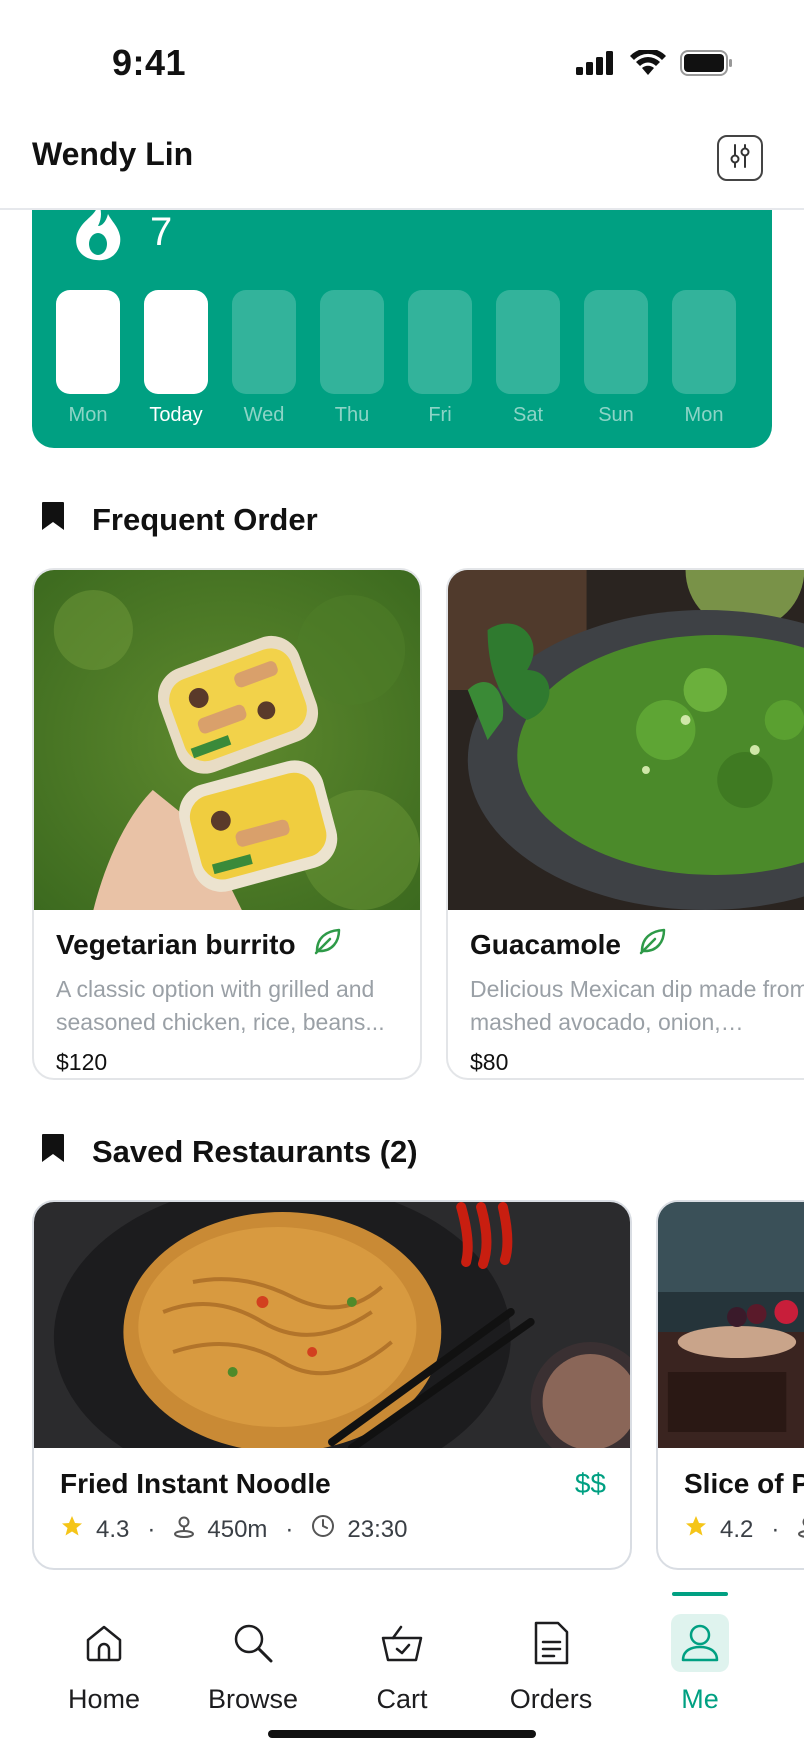 The image size is (804, 1748). I want to click on bottom-tab-bar: Home Browse Cart Orders Me, so click(402, 1669).